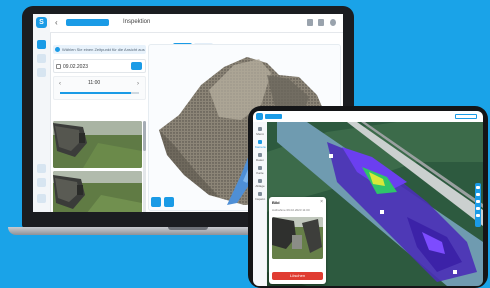  What do you see at coordinates (478, 205) in the screenshot?
I see `map-zoom-controls` at bounding box center [478, 205].